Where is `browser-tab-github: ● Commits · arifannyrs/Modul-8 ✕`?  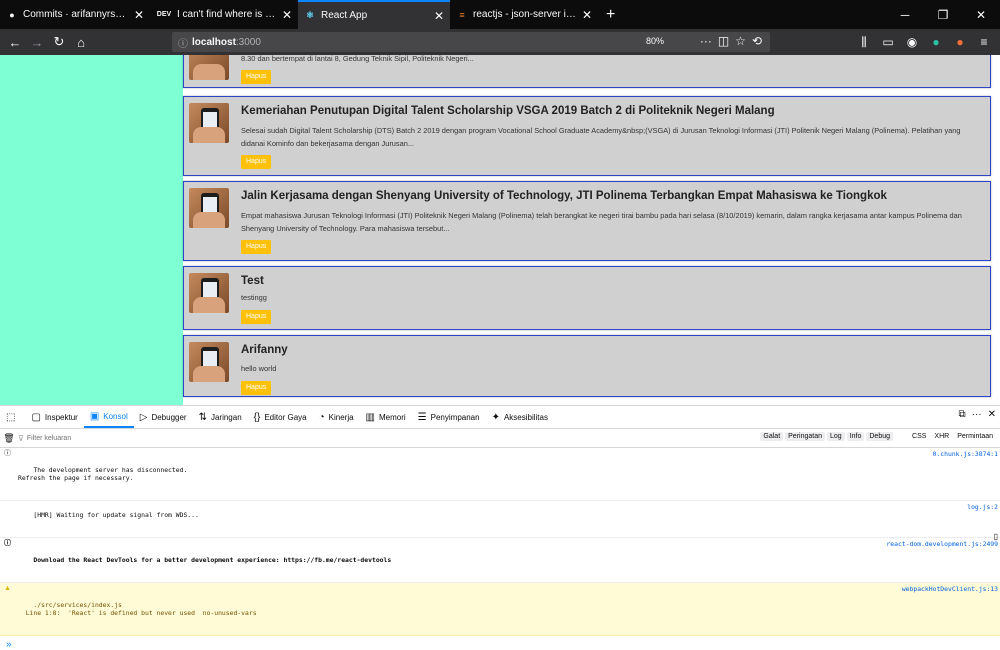
browser-tab-github: ● Commits · arifannyrs/Modul-8 ✕ is located at coordinates (75, 14).